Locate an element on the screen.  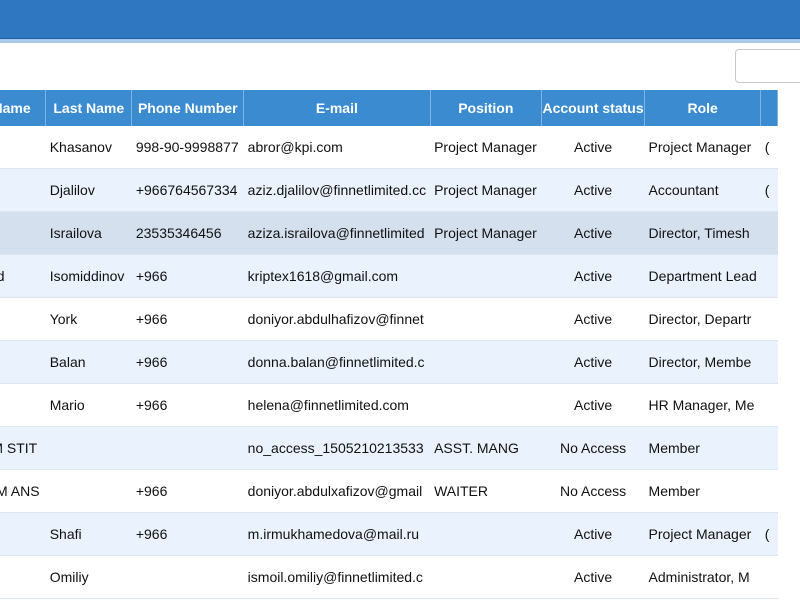
cell-role: Director, Departr is located at coordinates (702, 319).